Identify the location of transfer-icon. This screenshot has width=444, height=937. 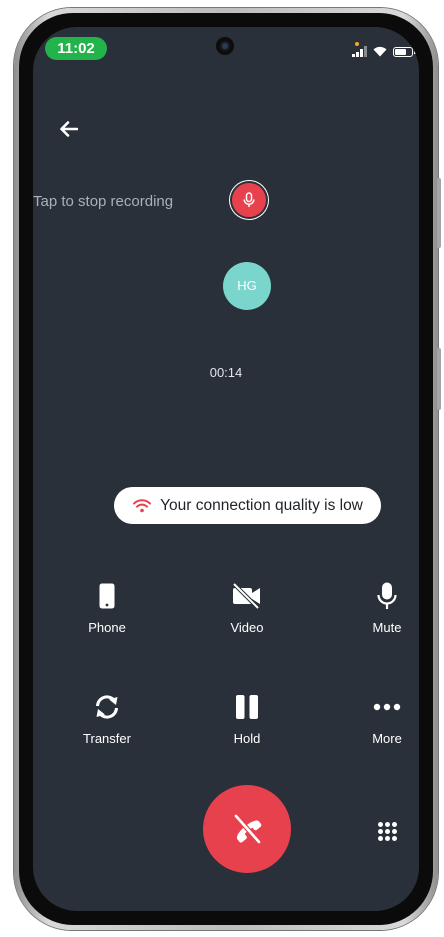
(107, 707).